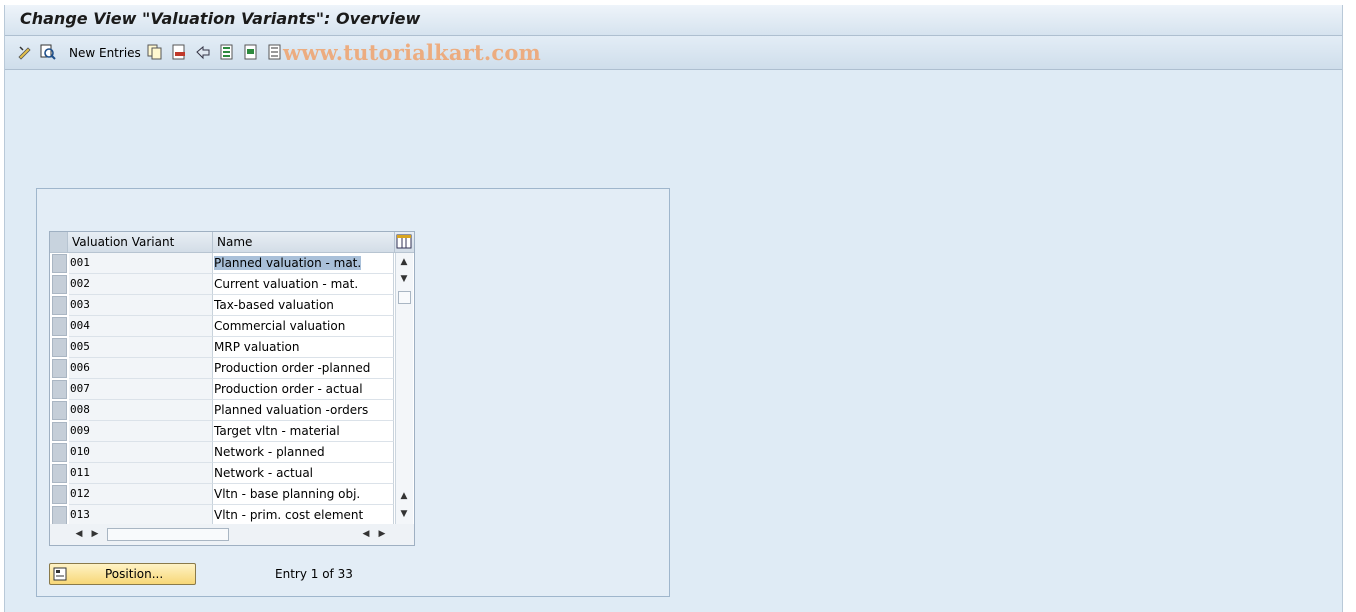  Describe the element at coordinates (141, 410) in the screenshot. I see `valuation-variant-cell: 008` at that location.